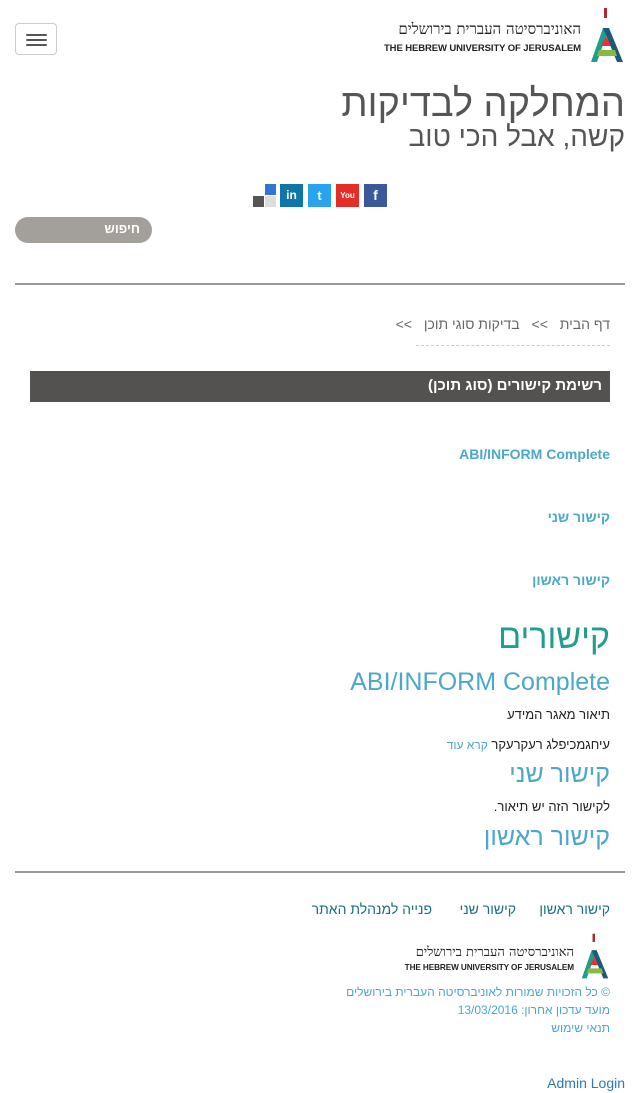 This screenshot has height=1093, width=640. I want to click on delicious-icon, so click(264, 195).